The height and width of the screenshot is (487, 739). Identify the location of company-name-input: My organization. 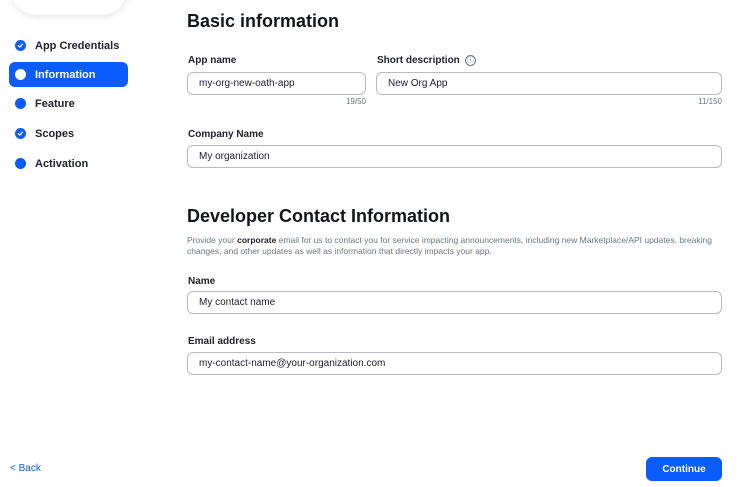
(454, 156).